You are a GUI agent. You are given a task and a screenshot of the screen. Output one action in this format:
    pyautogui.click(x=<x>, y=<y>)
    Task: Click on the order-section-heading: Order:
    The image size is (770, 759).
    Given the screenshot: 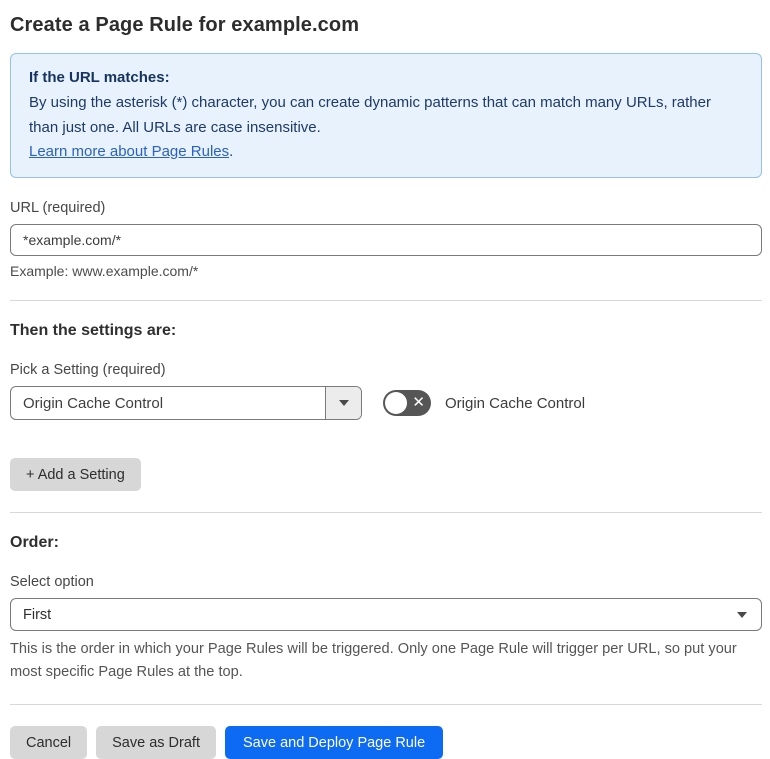 What is the action you would take?
    pyautogui.click(x=34, y=543)
    